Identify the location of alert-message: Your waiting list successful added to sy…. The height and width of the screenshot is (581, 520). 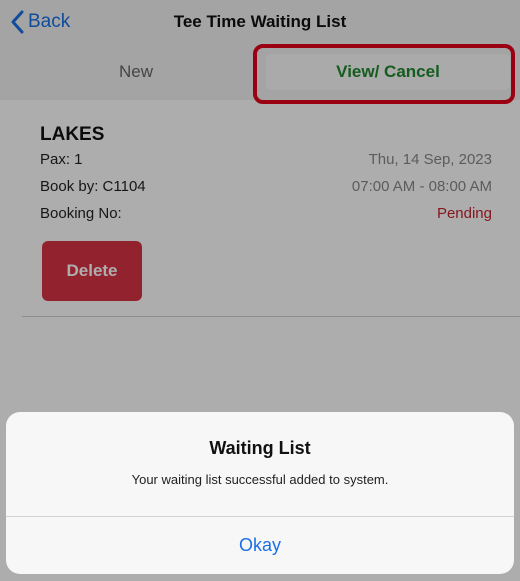
(260, 479).